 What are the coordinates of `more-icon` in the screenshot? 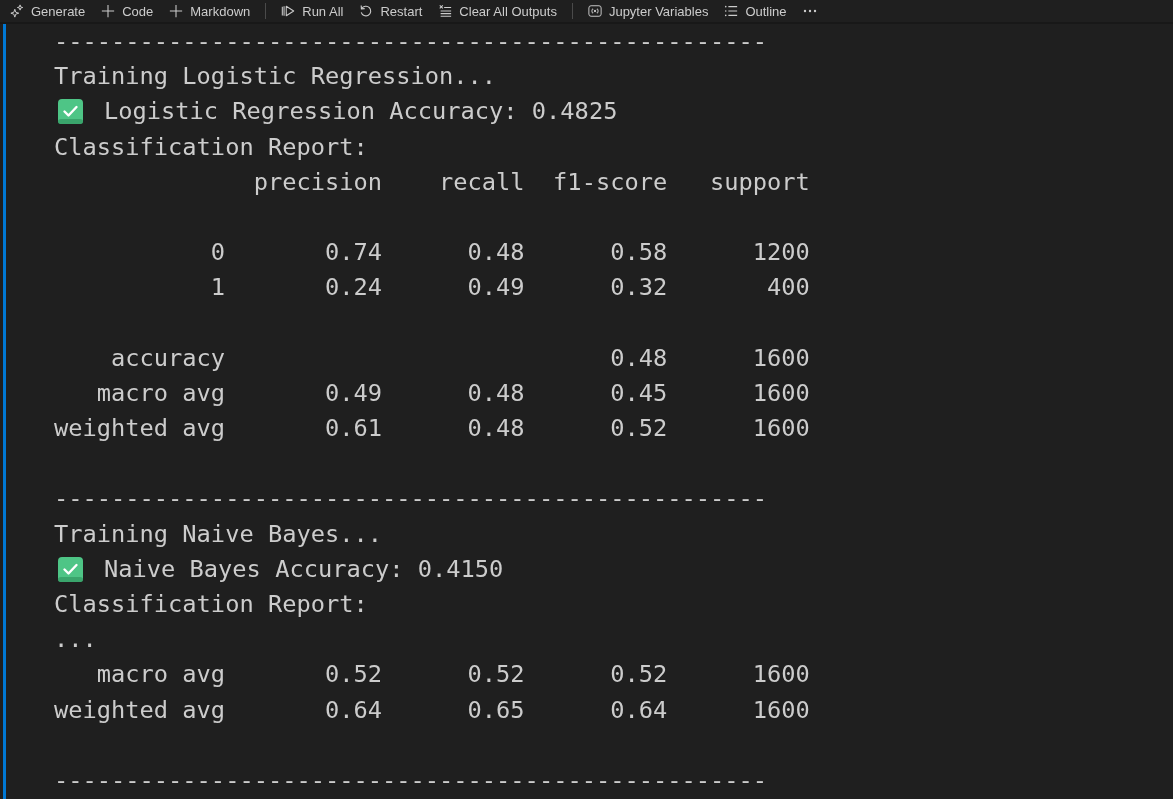 It's located at (809, 11).